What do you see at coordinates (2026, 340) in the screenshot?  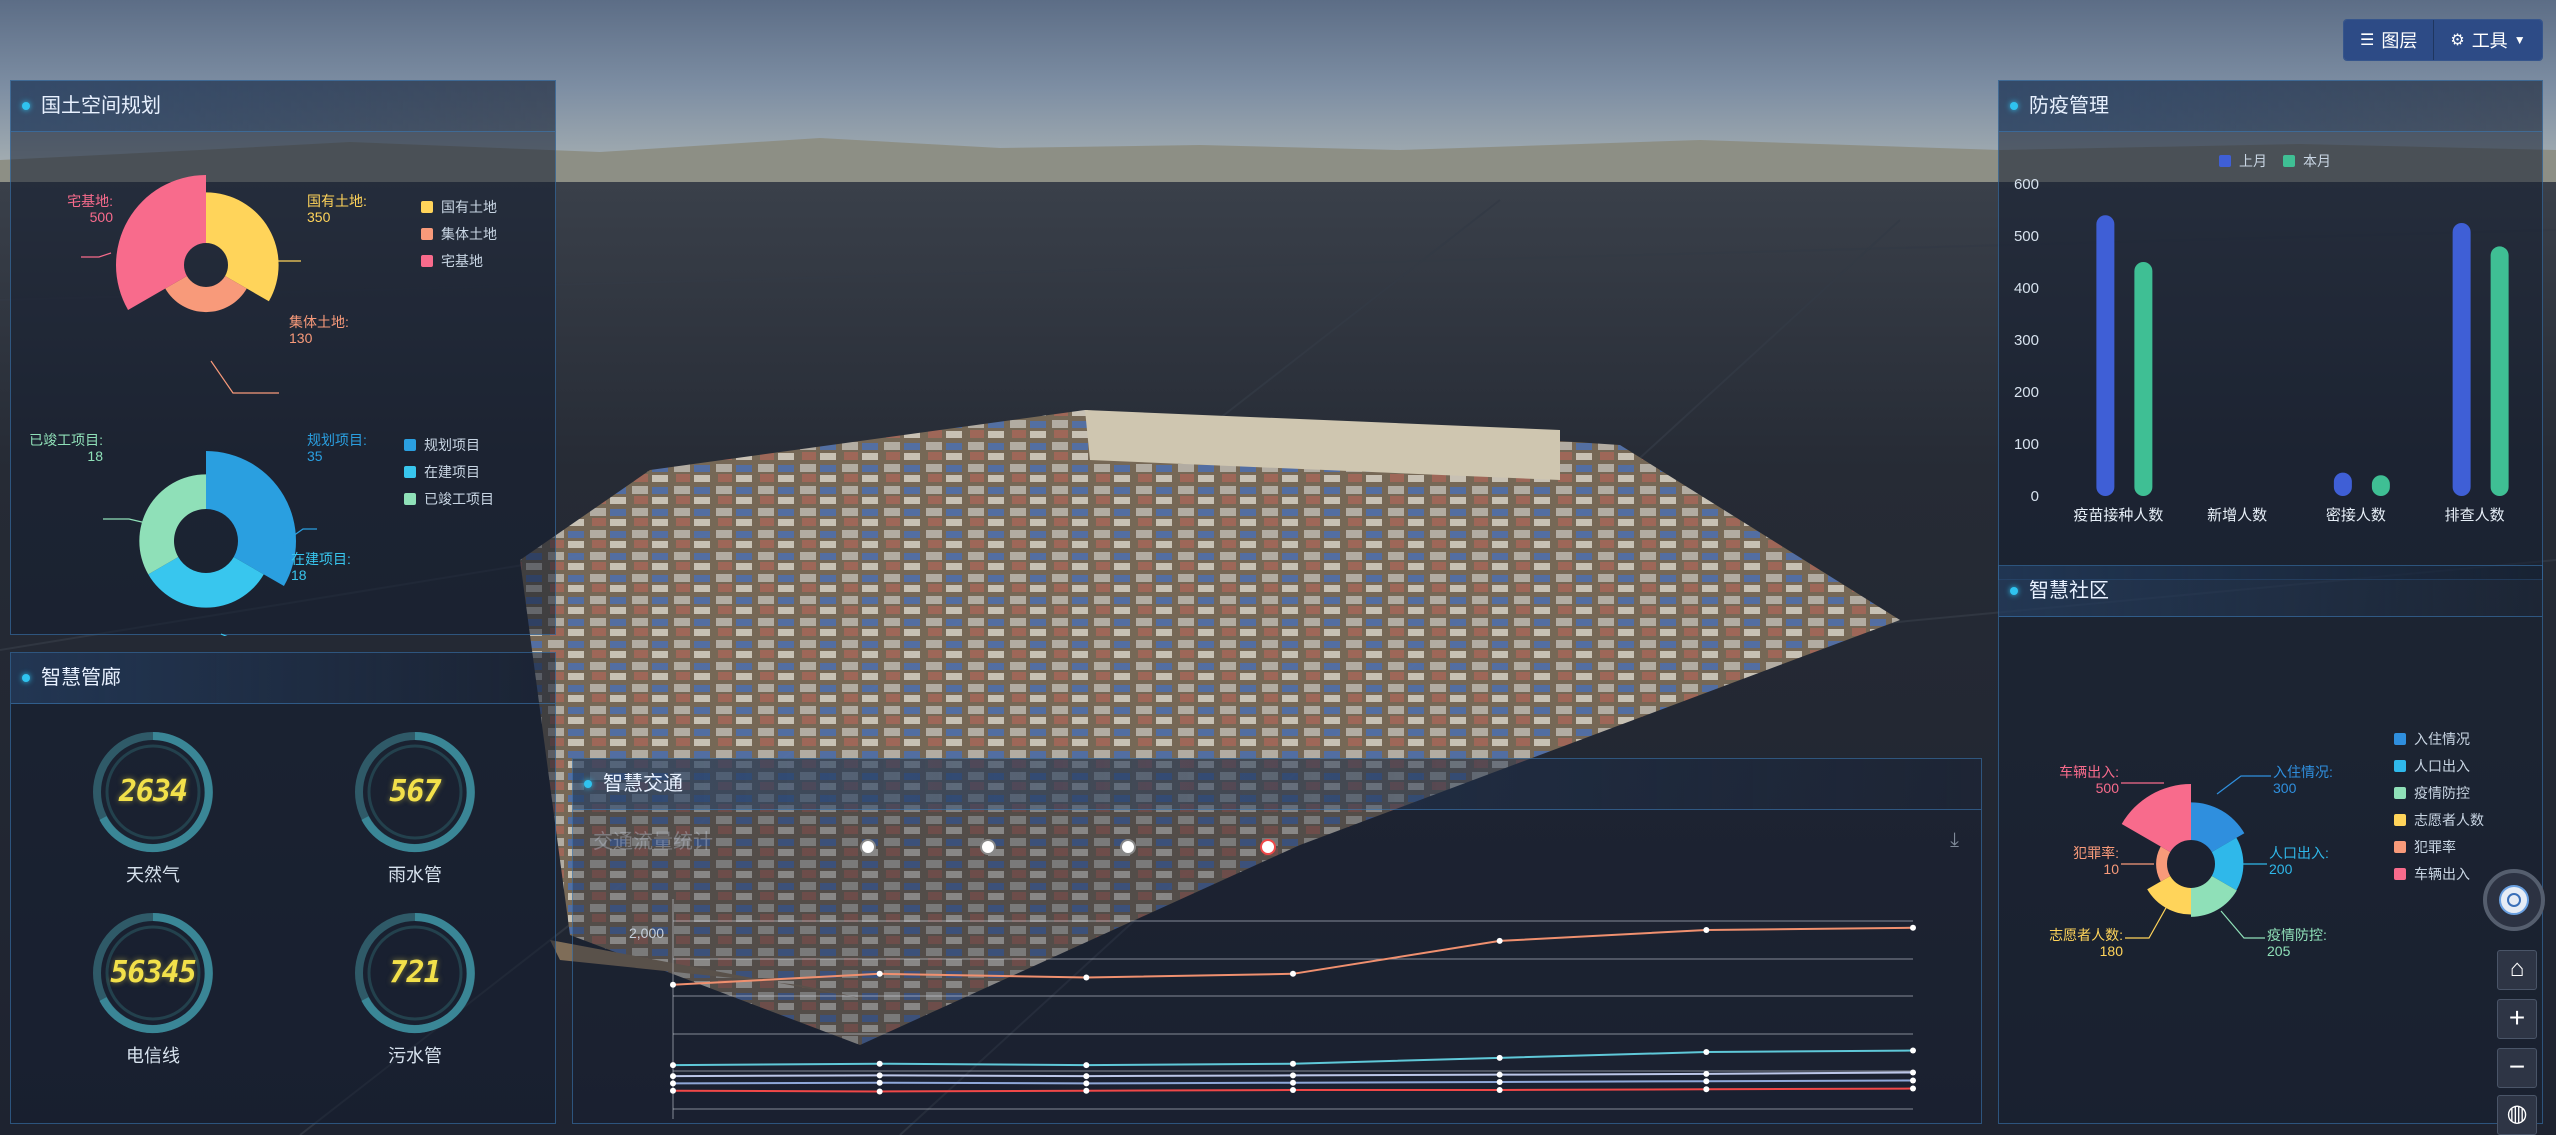 I see `y-tick-label: 300` at bounding box center [2026, 340].